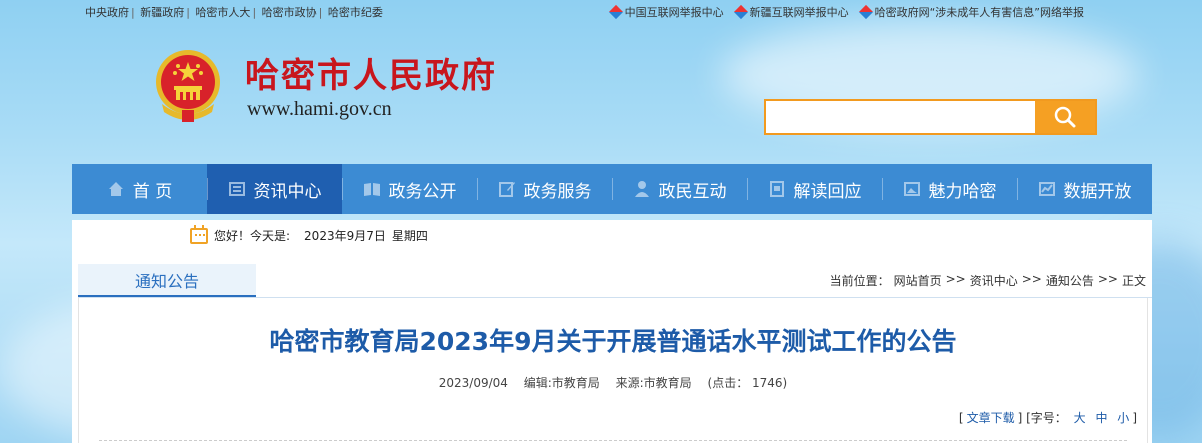 This screenshot has height=443, width=1202. I want to click on breadcrumb-news: 资讯中心, so click(994, 280).